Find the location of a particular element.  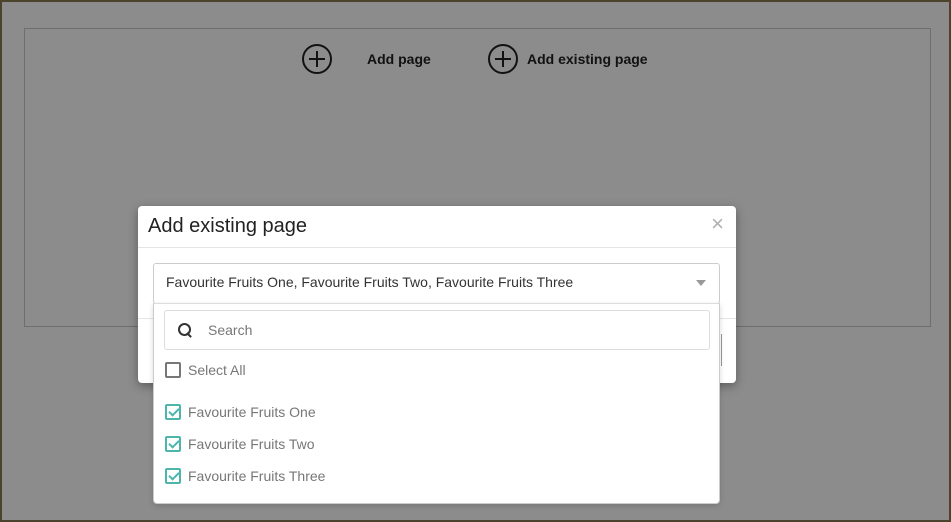

option-label: Favourite Fruits Three is located at coordinates (257, 476).